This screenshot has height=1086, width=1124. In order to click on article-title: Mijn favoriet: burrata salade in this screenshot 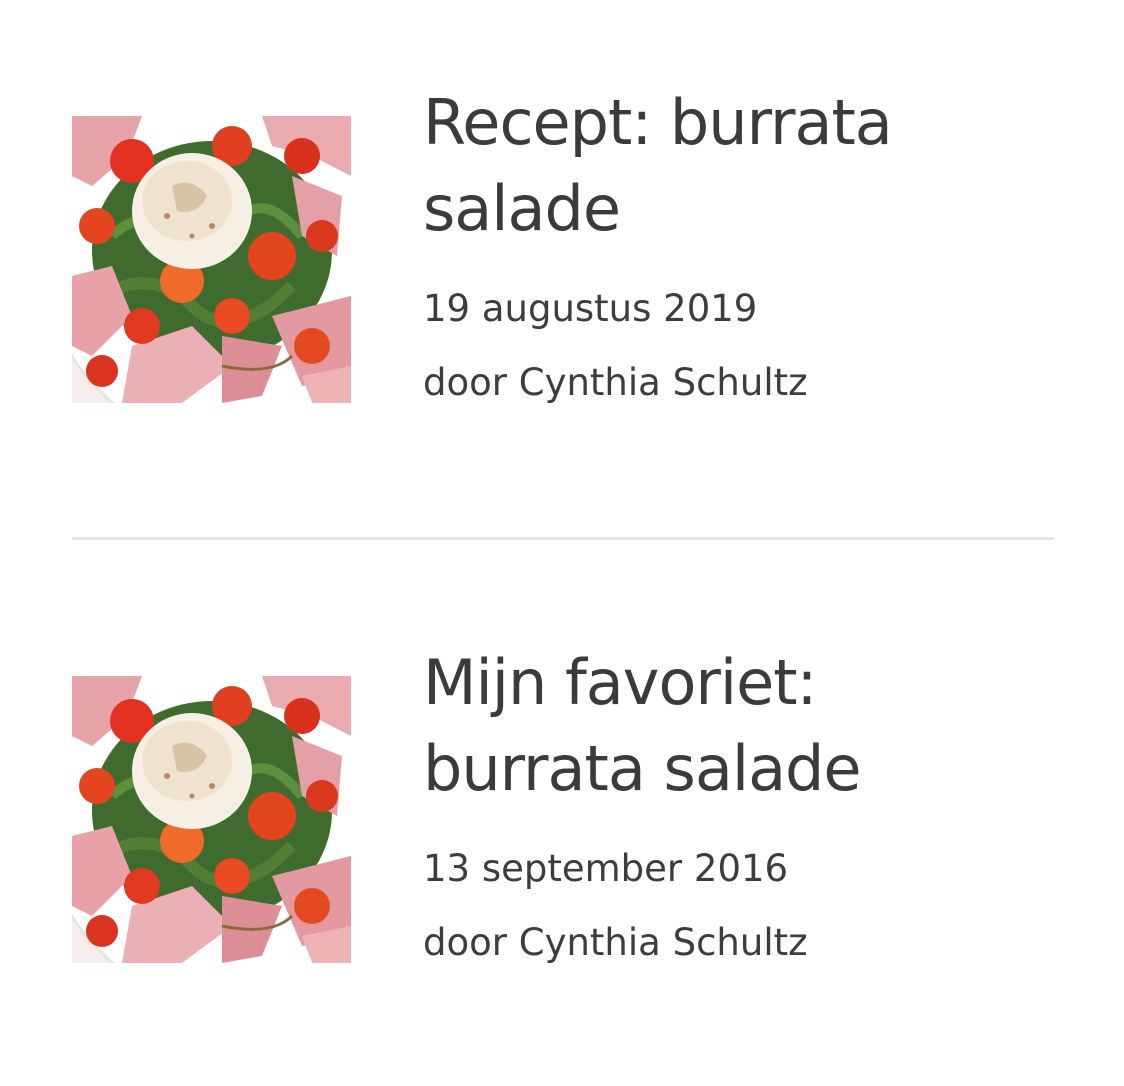, I will do `click(723, 726)`.